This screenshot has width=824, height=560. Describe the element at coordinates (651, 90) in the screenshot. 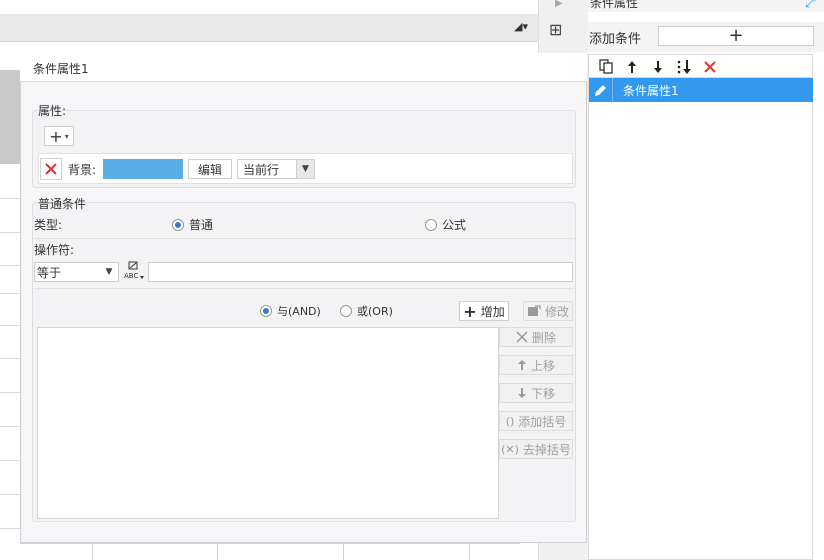

I see `condition-item-label: 条件属性1` at that location.